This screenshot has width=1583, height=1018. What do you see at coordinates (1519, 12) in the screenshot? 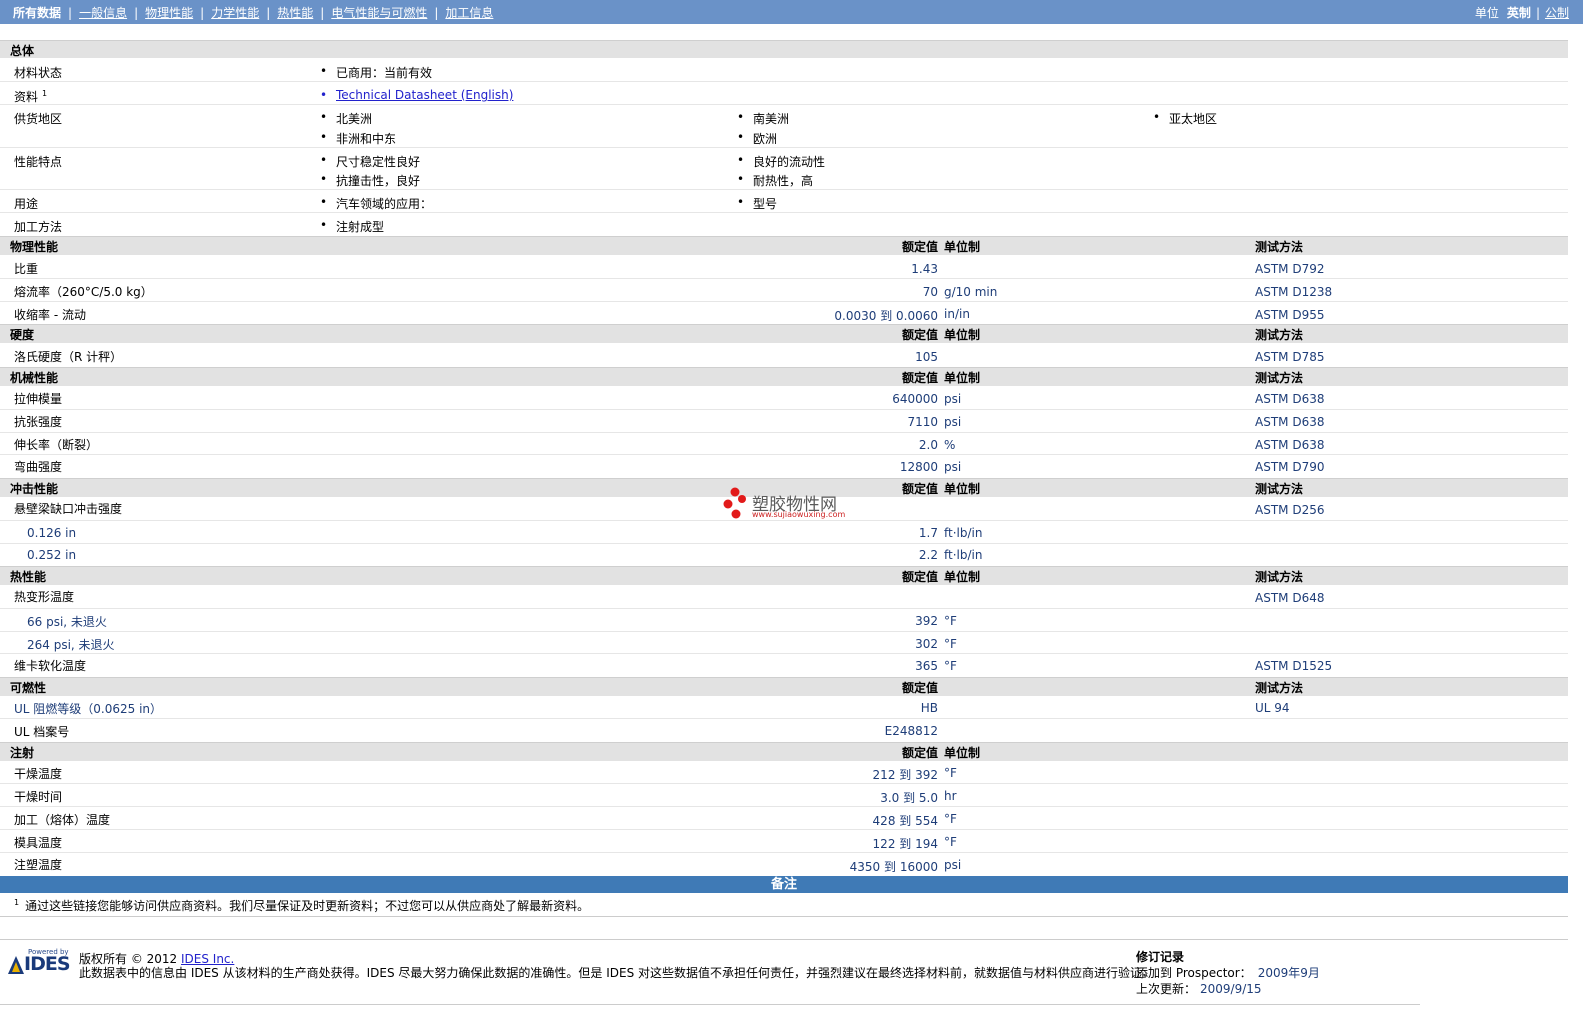
I see `unit-english-option: 英制` at bounding box center [1519, 12].